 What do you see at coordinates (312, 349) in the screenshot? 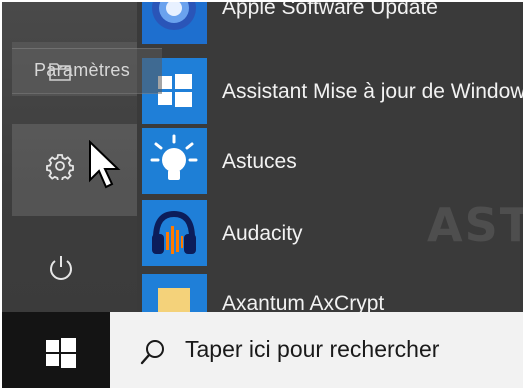
I see `search-placeholder: Taper ici pour rechercher` at bounding box center [312, 349].